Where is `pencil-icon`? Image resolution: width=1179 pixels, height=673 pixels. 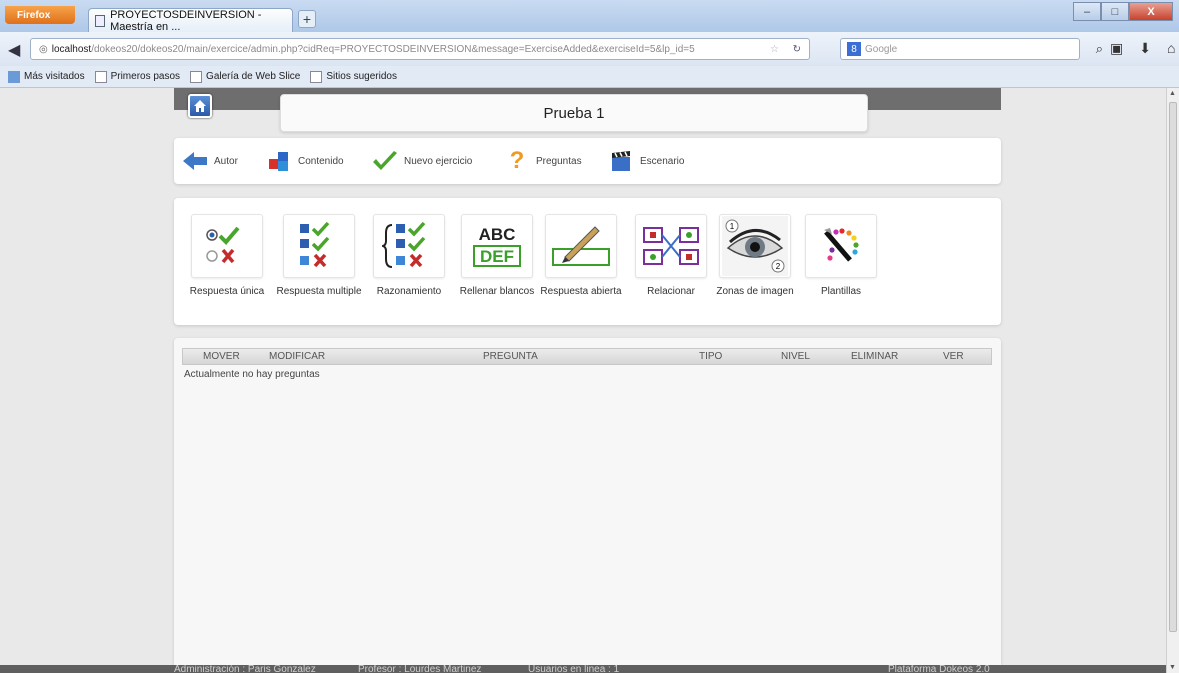 pencil-icon is located at coordinates (581, 246).